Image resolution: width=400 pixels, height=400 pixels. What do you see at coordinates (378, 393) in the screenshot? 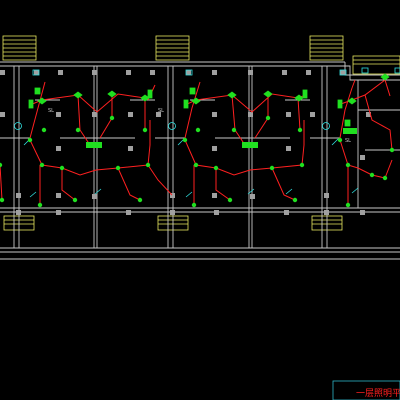
I see `drawing-title: 一层照明平面图` at bounding box center [378, 393].